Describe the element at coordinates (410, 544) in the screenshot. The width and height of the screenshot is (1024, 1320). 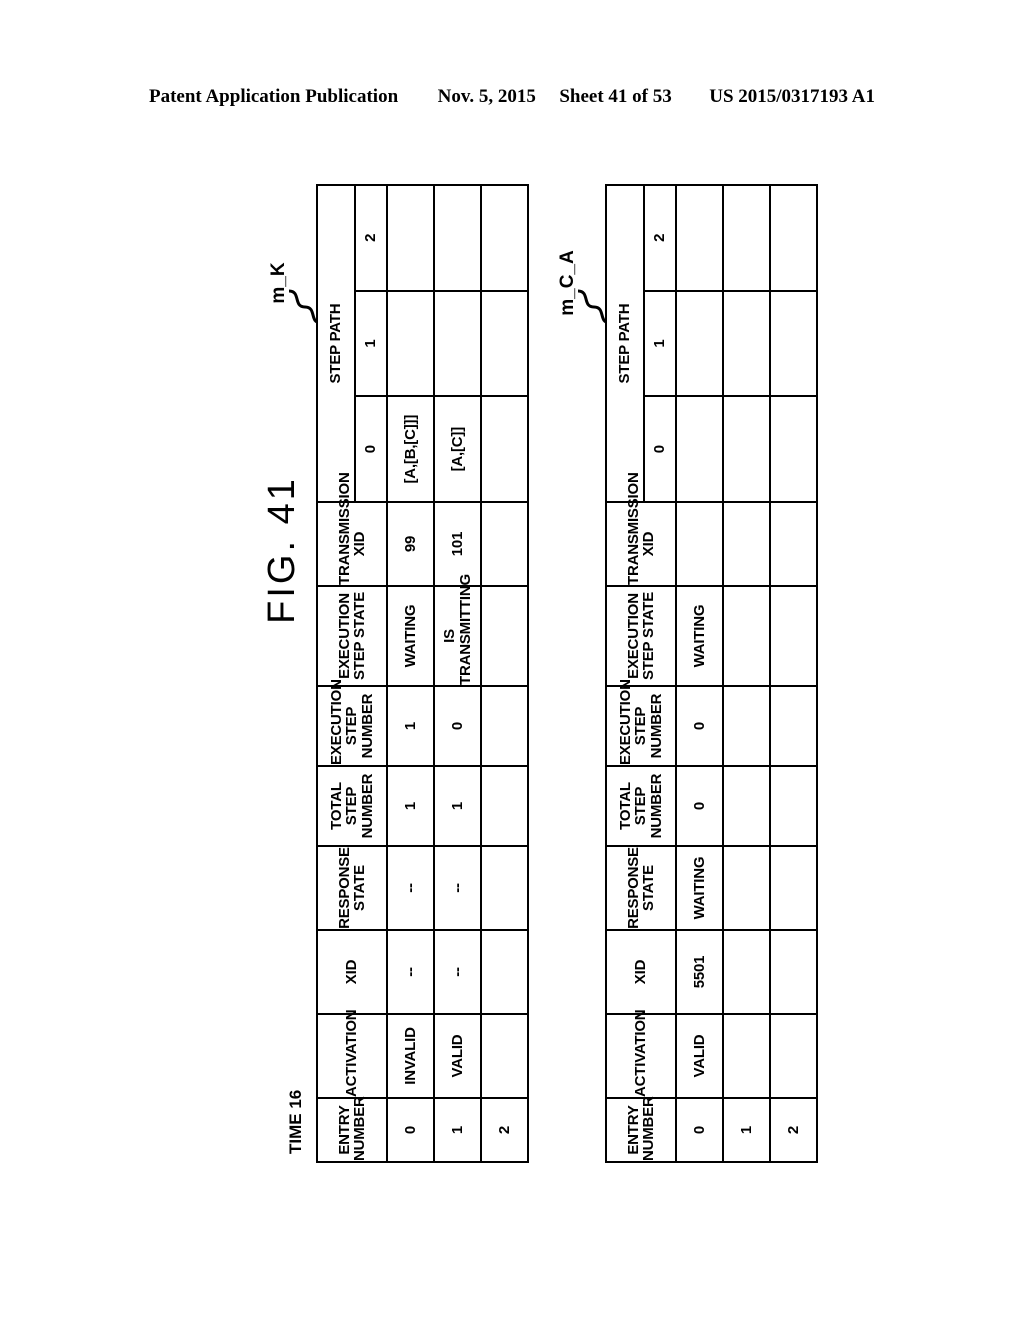
I see `cell-transmission-xid: 99` at that location.